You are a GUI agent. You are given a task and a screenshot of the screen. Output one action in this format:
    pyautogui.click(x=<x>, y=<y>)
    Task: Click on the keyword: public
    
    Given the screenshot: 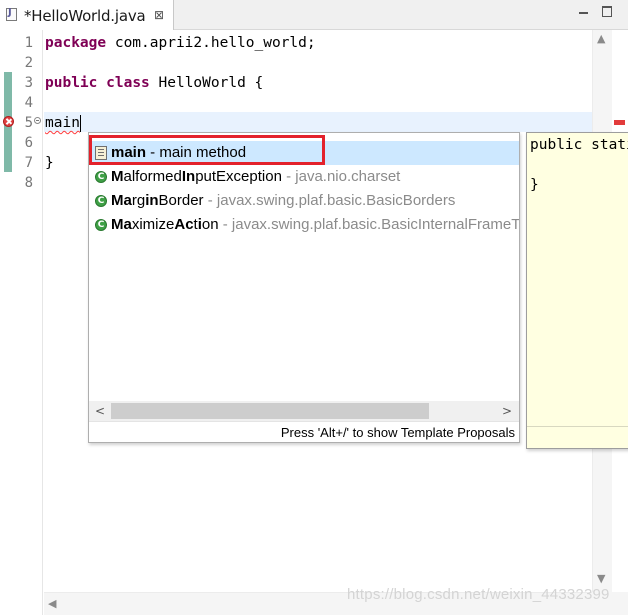 What is the action you would take?
    pyautogui.click(x=71, y=83)
    